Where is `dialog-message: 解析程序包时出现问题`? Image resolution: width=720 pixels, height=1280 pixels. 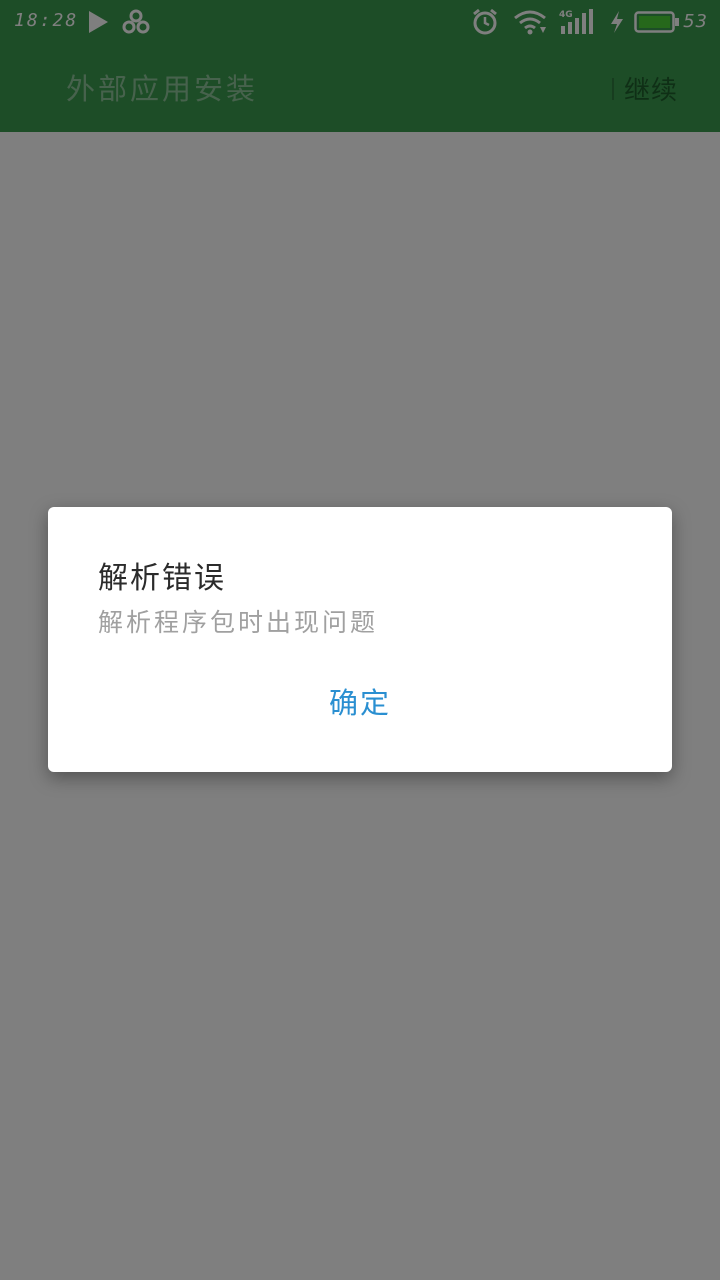
dialog-message: 解析程序包时出现问题 is located at coordinates (238, 622).